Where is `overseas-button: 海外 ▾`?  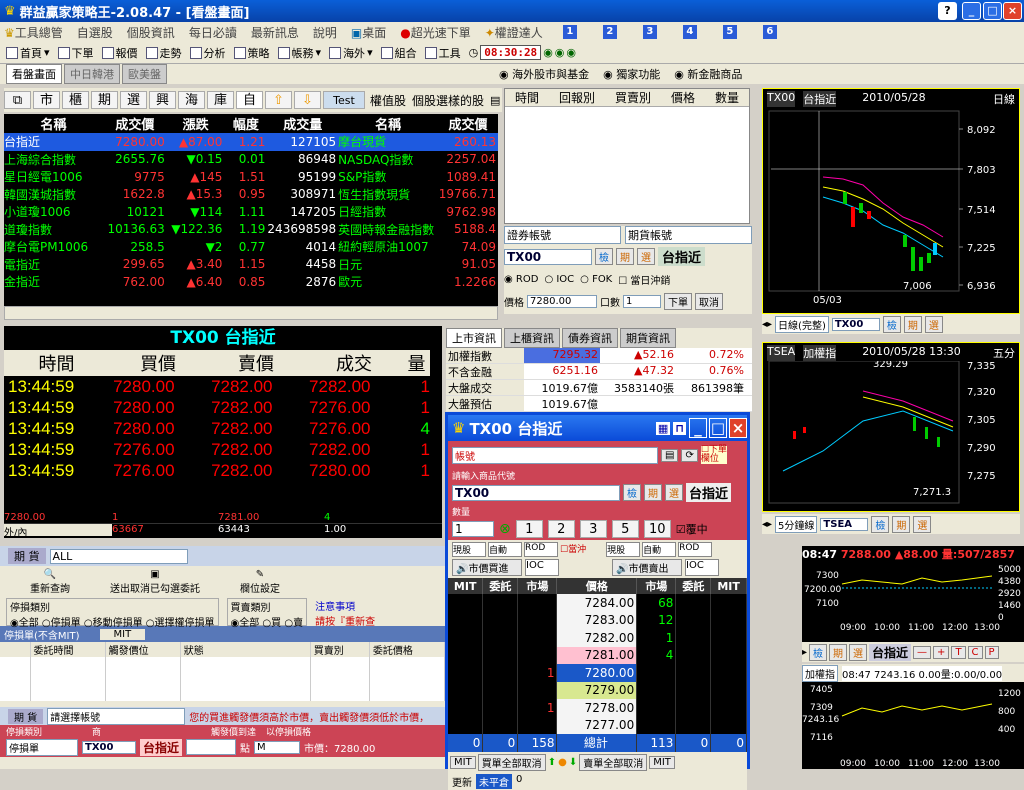 overseas-button: 海外 ▾ is located at coordinates (351, 53).